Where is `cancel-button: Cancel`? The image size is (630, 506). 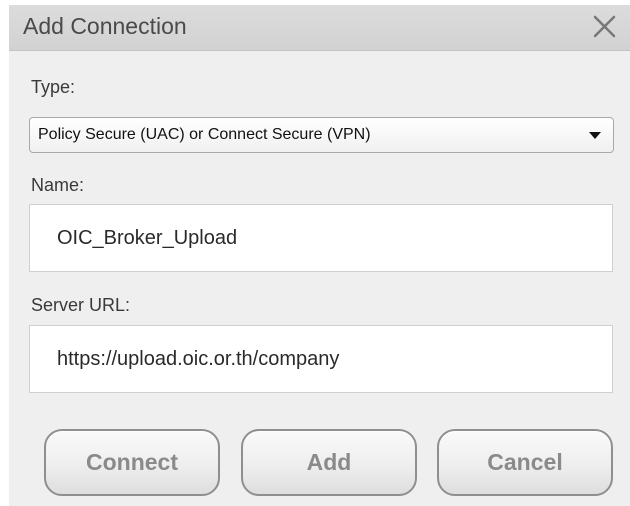
cancel-button: Cancel is located at coordinates (525, 462).